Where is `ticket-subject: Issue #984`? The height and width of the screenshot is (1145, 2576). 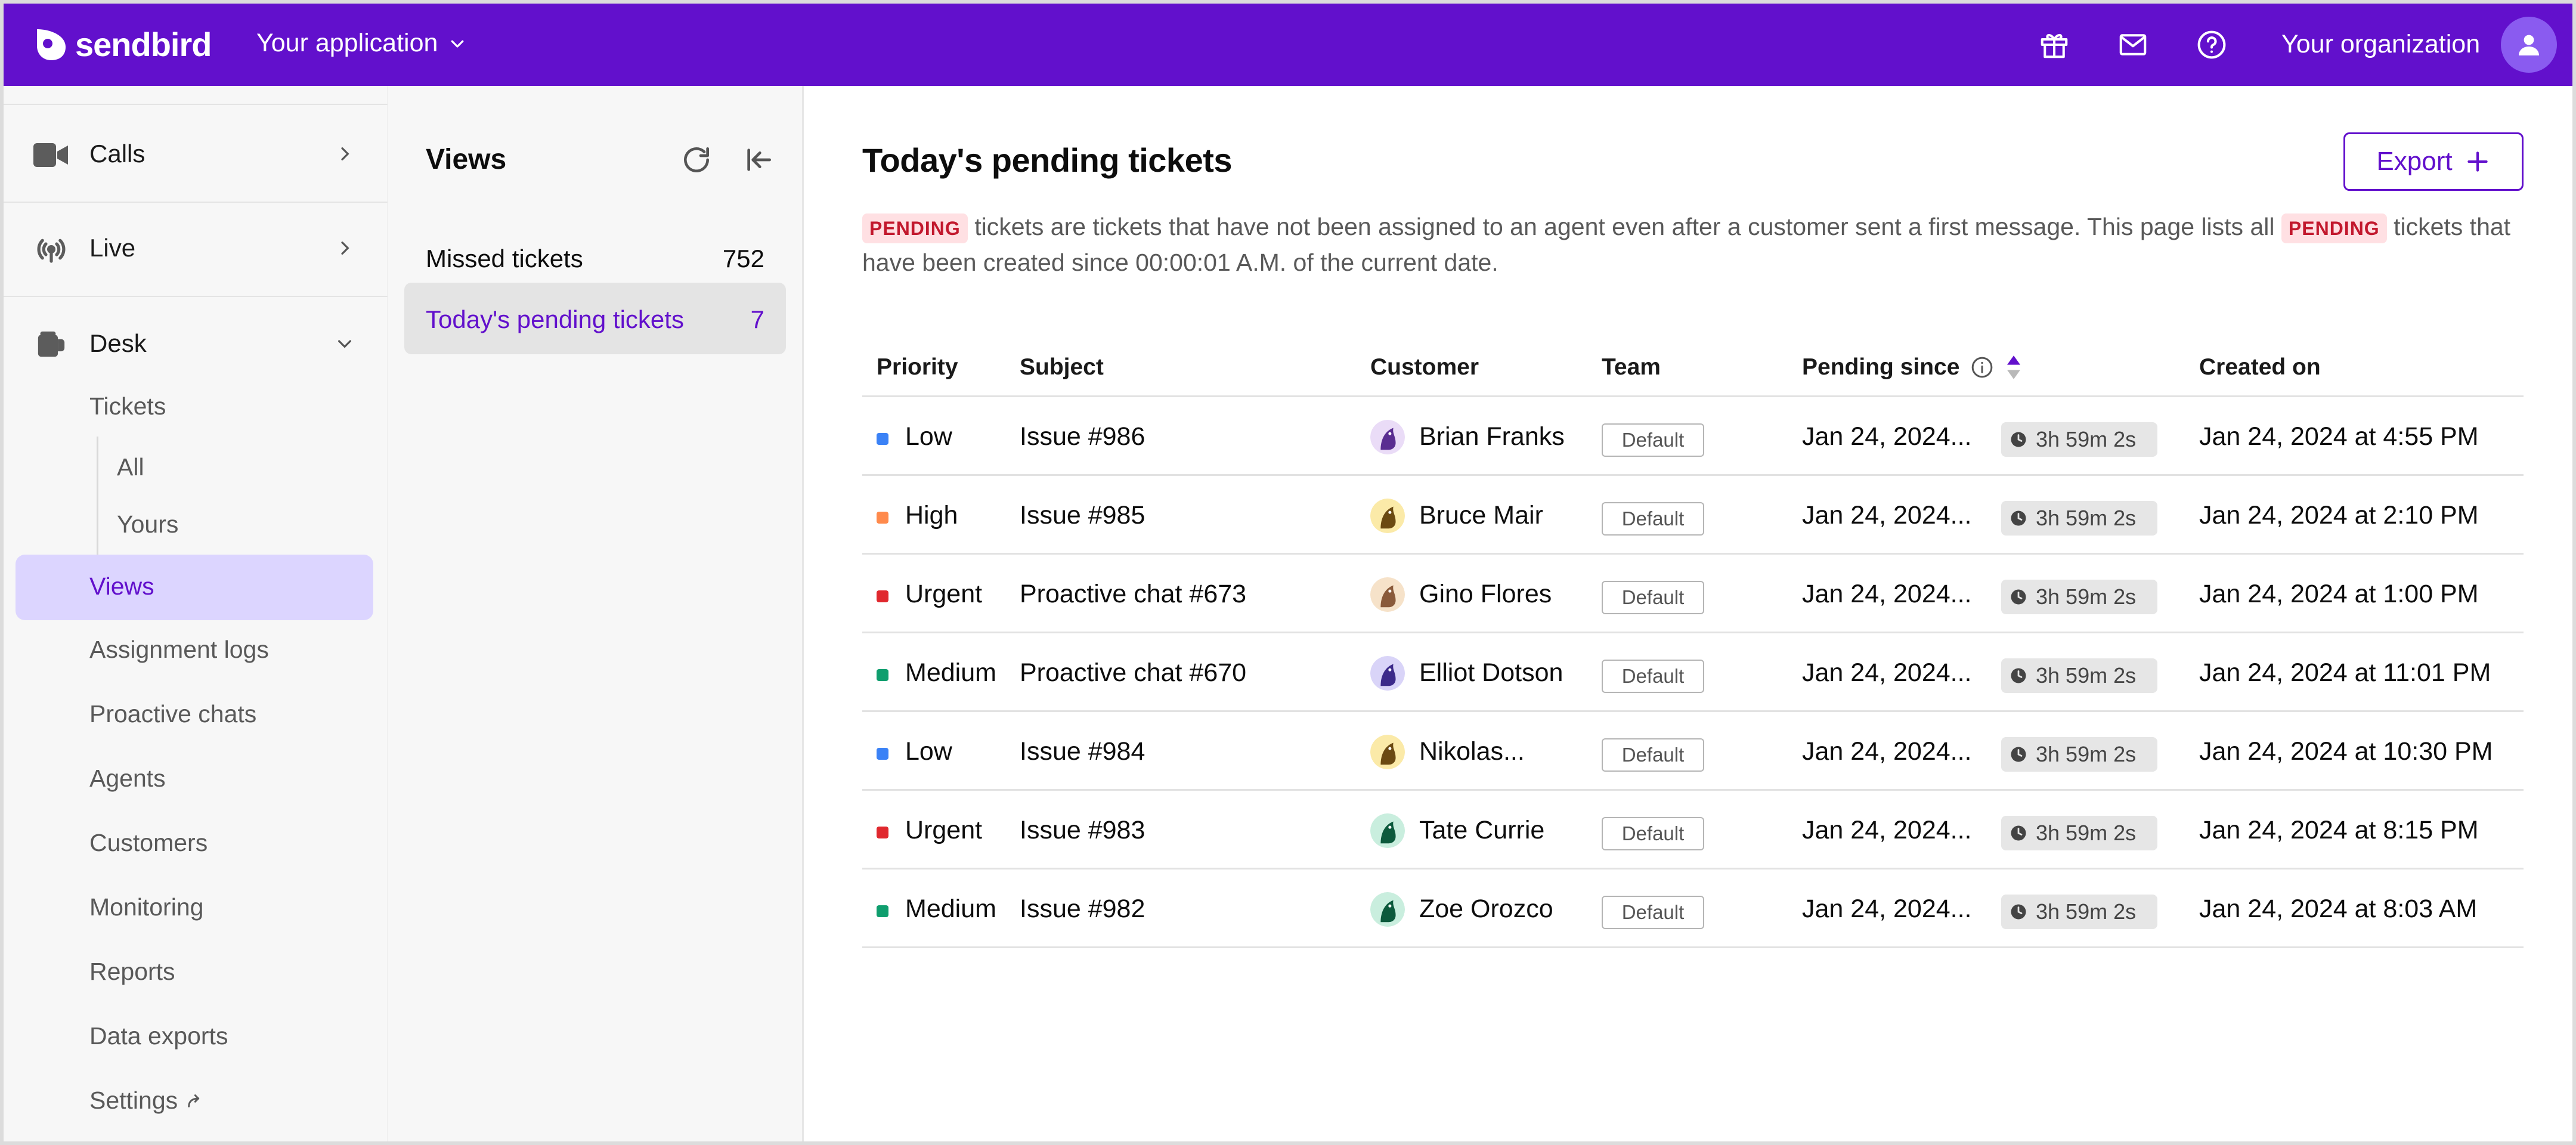 ticket-subject: Issue #984 is located at coordinates (1082, 751).